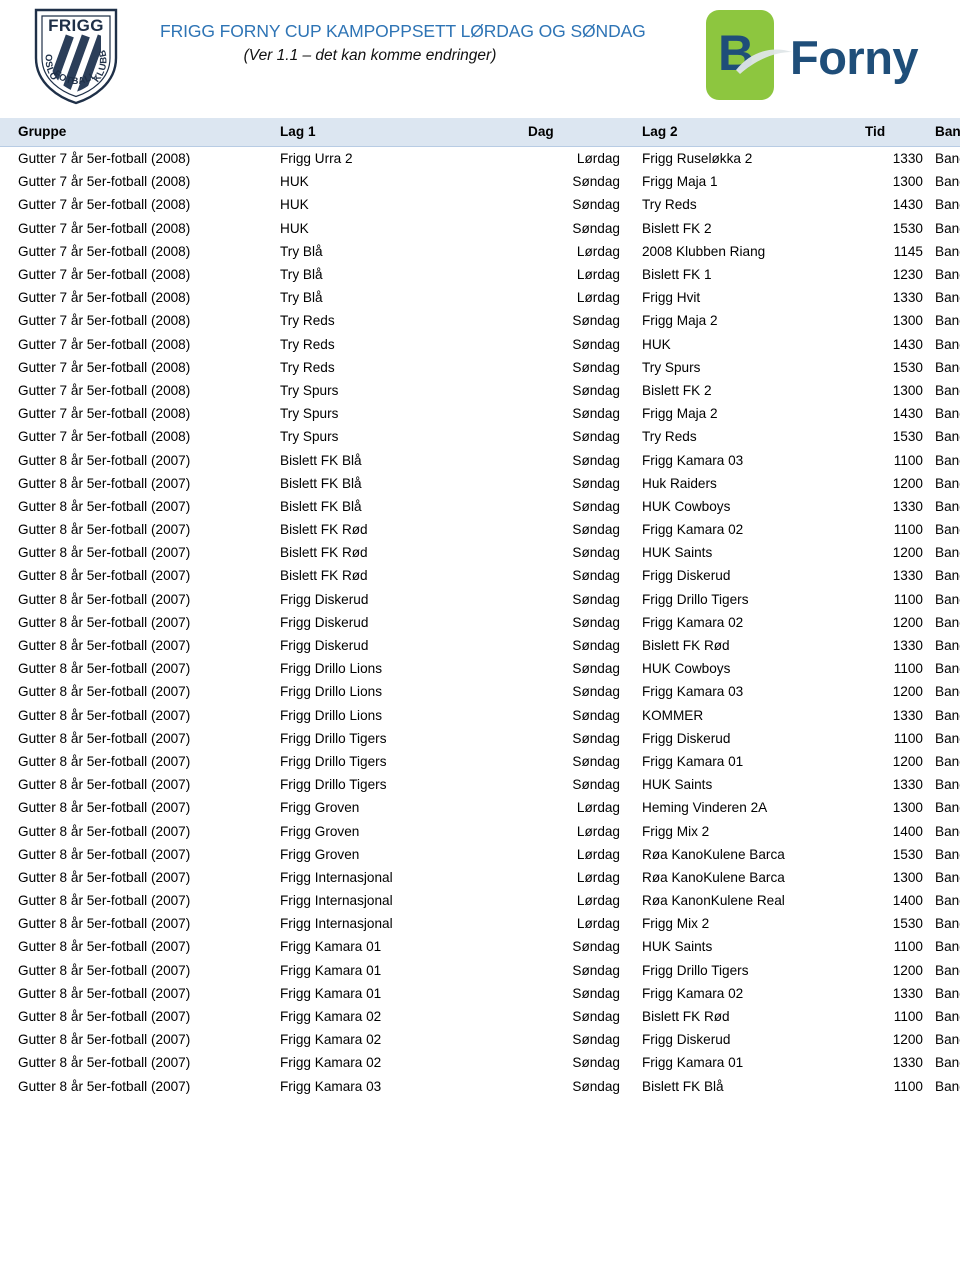  Describe the element at coordinates (333, 785) in the screenshot. I see `cell-lag1: Frigg Drillo Tigers` at that location.